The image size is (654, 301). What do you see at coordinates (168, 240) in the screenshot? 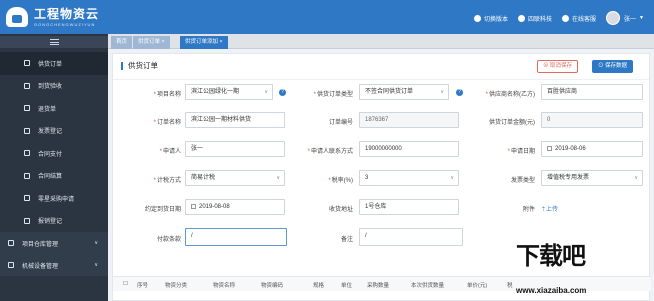
I see `payment-terms-label: 付款条款` at bounding box center [168, 240].